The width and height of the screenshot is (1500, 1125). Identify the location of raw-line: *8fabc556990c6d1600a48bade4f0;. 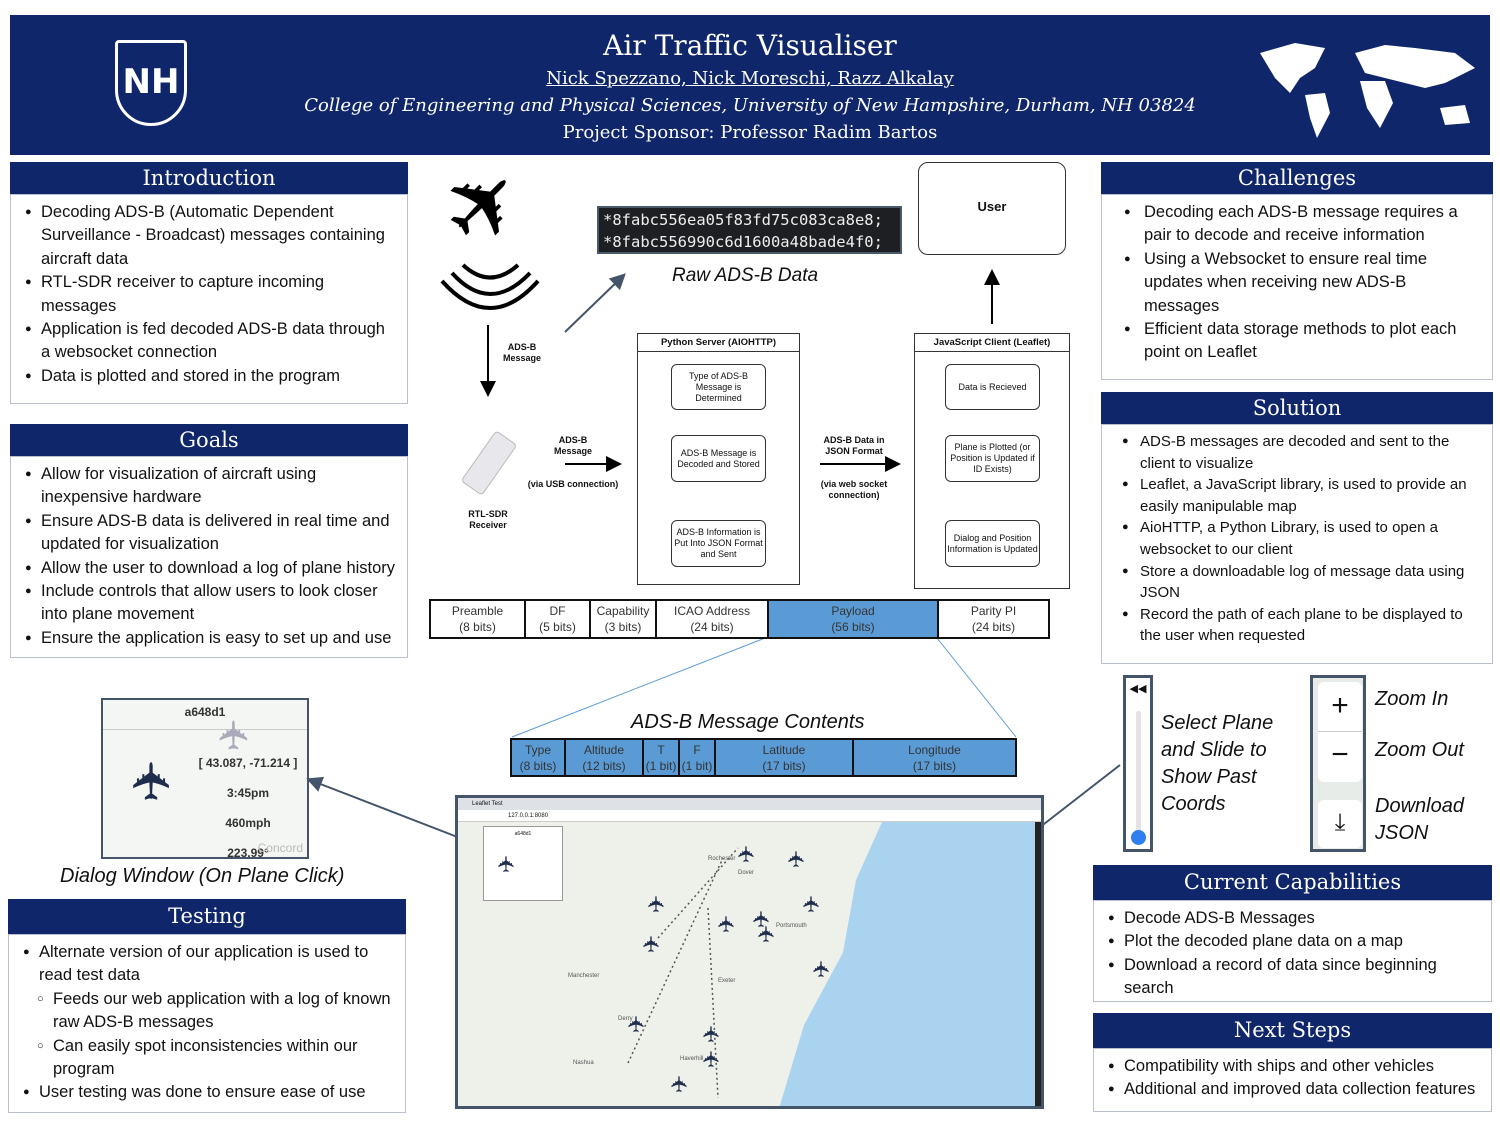
(743, 242).